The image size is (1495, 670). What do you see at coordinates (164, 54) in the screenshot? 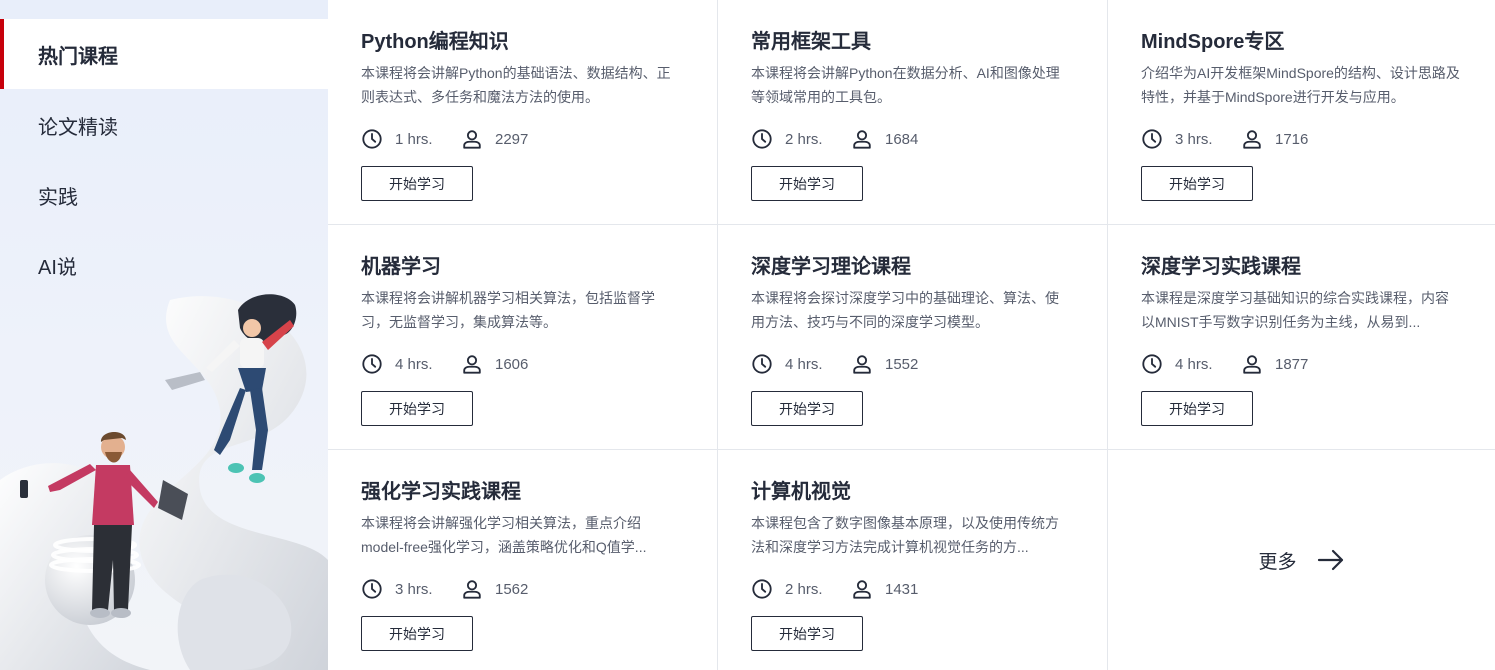
I see `sidebar-item-hot-courses: 热门课程` at bounding box center [164, 54].